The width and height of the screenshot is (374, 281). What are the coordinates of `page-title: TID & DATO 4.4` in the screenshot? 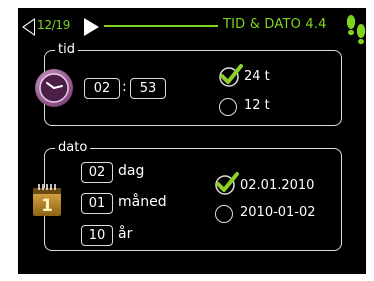 It's located at (275, 24).